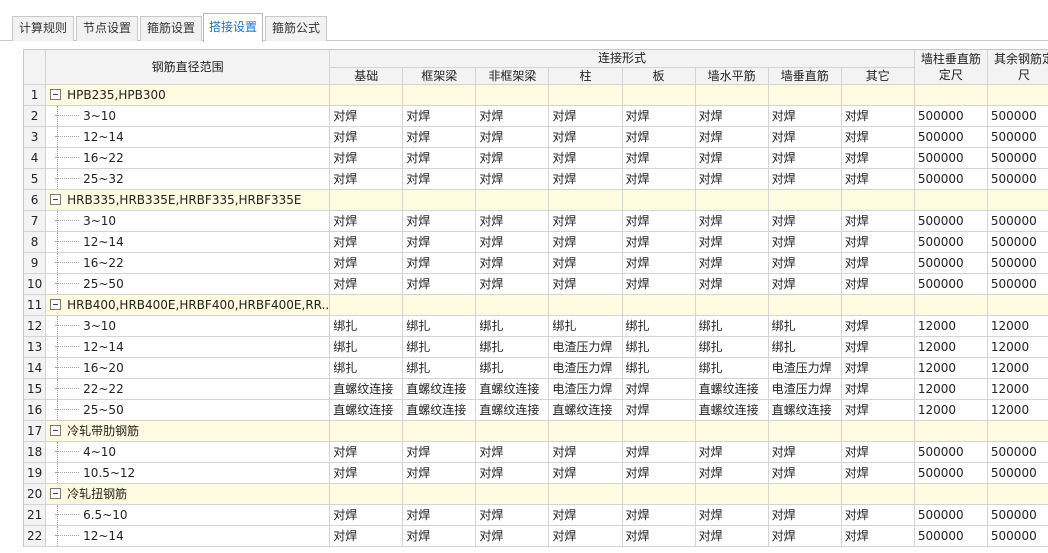  What do you see at coordinates (188, 284) in the screenshot?
I see `diameter-range: 25~50` at bounding box center [188, 284].